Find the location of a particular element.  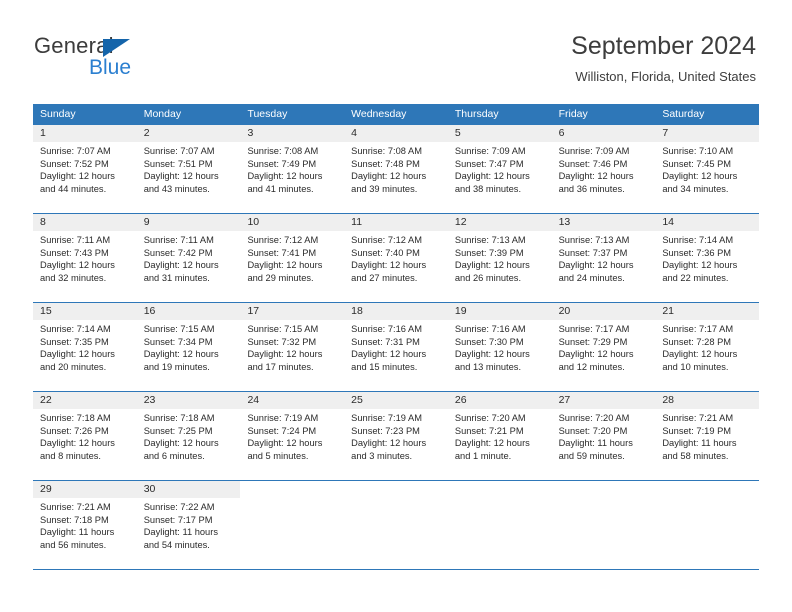

page-title: September 2024 is located at coordinates (663, 46).